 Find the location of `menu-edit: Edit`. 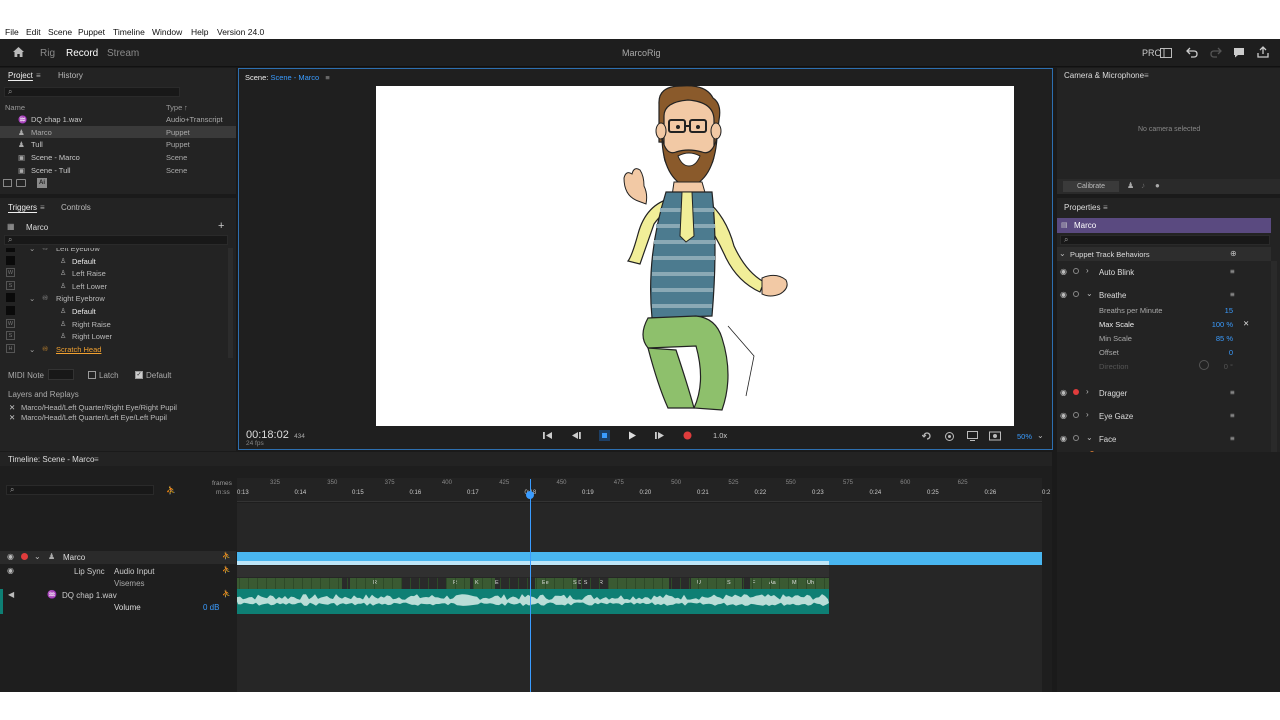

menu-edit: Edit is located at coordinates (33, 32).